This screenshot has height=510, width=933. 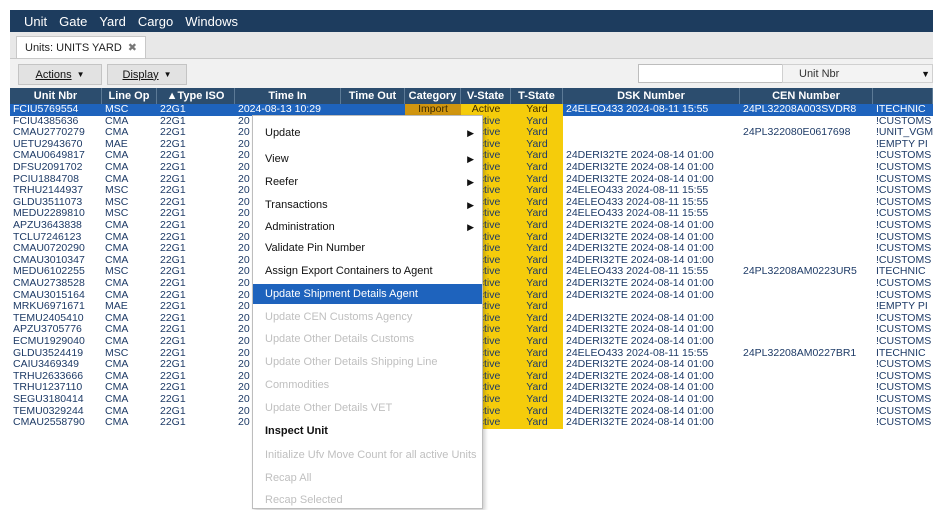 What do you see at coordinates (49, 249) in the screenshot?
I see `cell-unit: CMAU0720290` at bounding box center [49, 249].